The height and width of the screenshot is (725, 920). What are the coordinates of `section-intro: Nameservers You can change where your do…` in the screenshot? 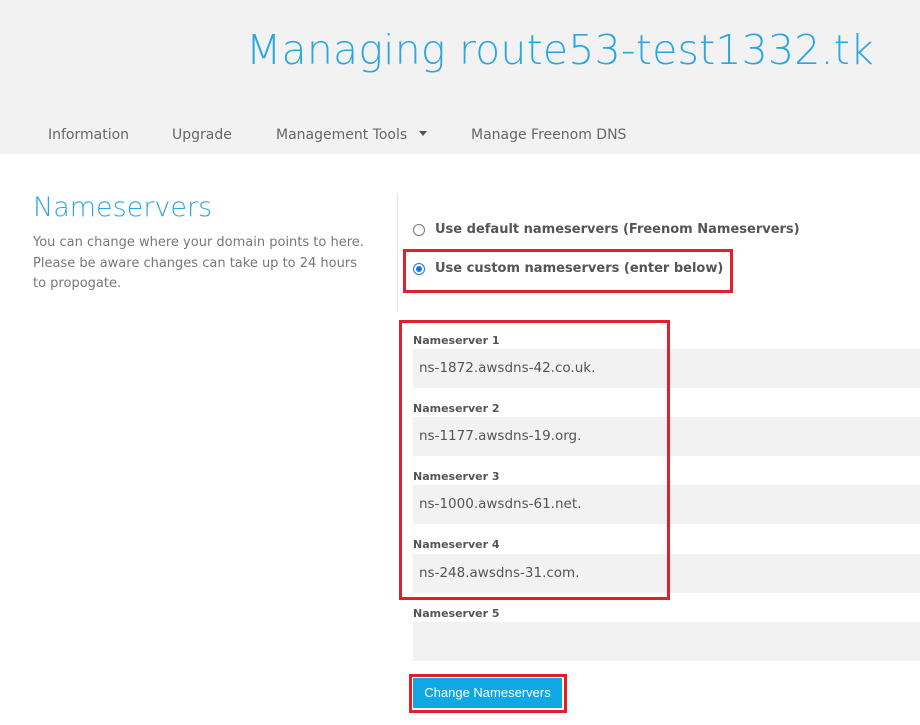 It's located at (205, 243).